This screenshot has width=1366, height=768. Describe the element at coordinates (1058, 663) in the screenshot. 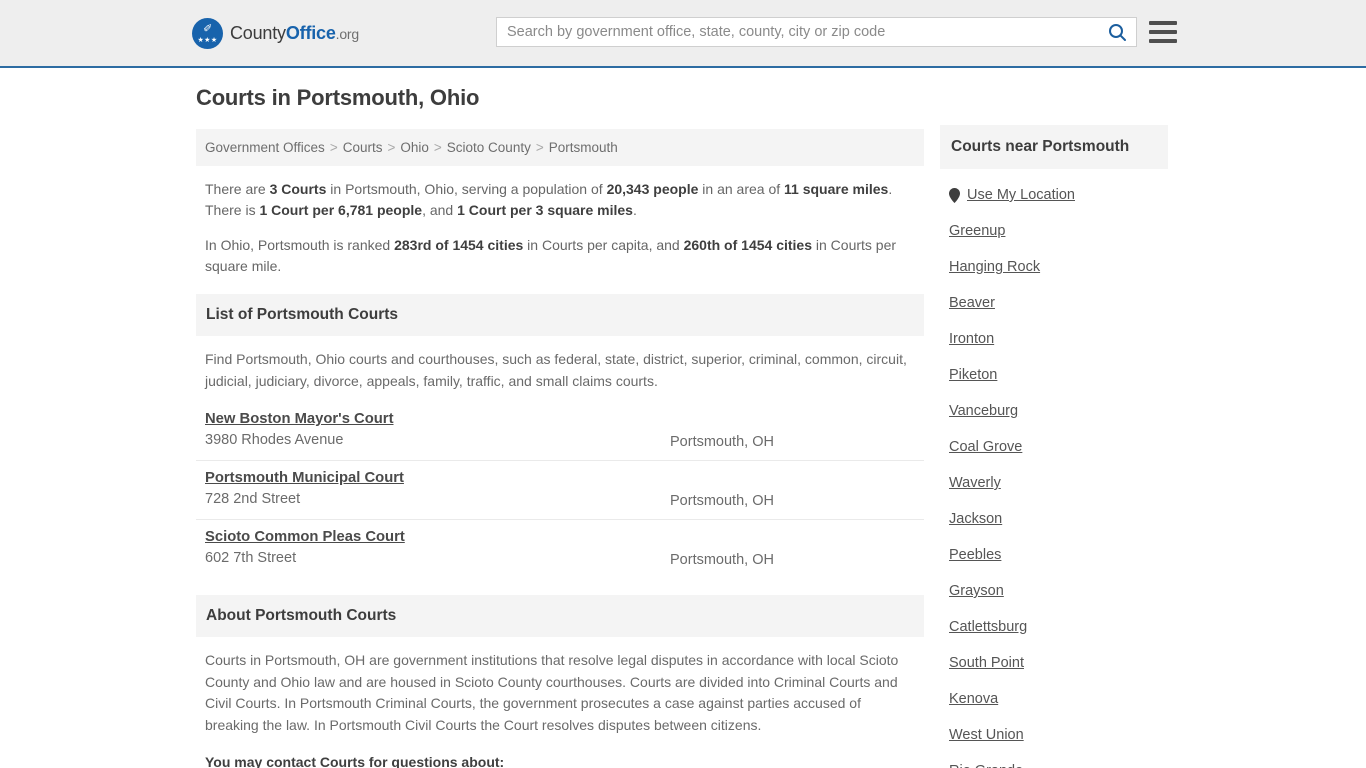

I see `sidebar-item-south-point: South Point` at that location.